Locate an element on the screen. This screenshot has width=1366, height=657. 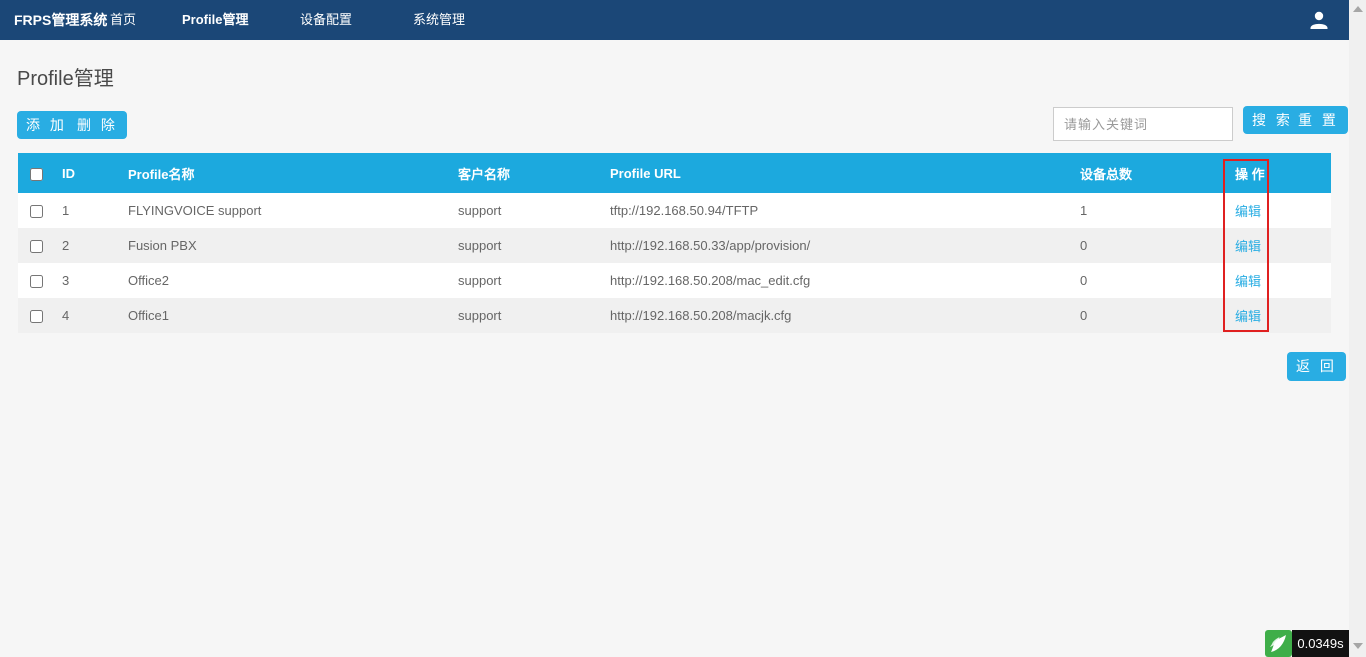
cell-id: 2 is located at coordinates (83, 245).